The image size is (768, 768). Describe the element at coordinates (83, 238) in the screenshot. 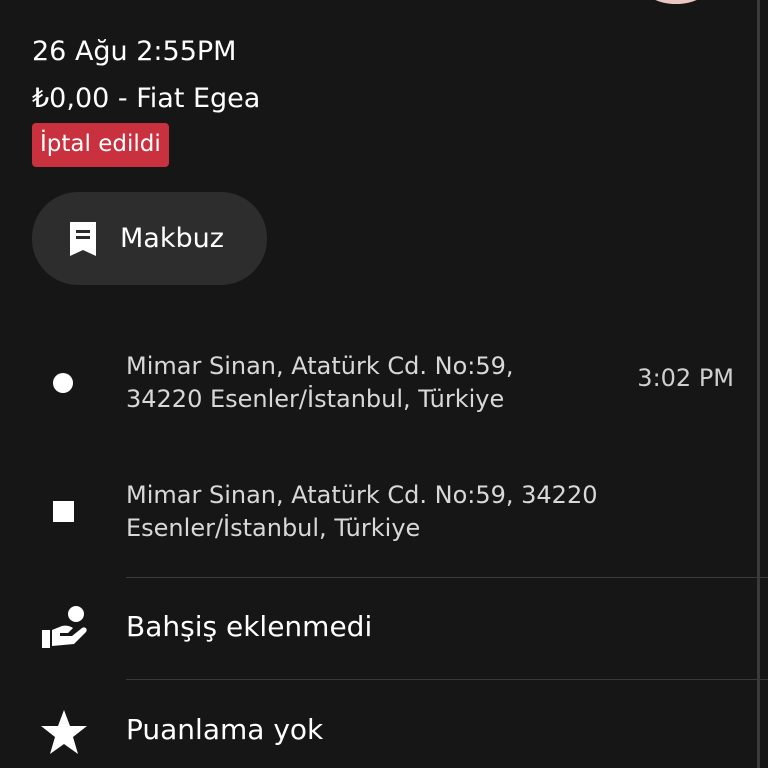

I see `receipt-icon` at that location.